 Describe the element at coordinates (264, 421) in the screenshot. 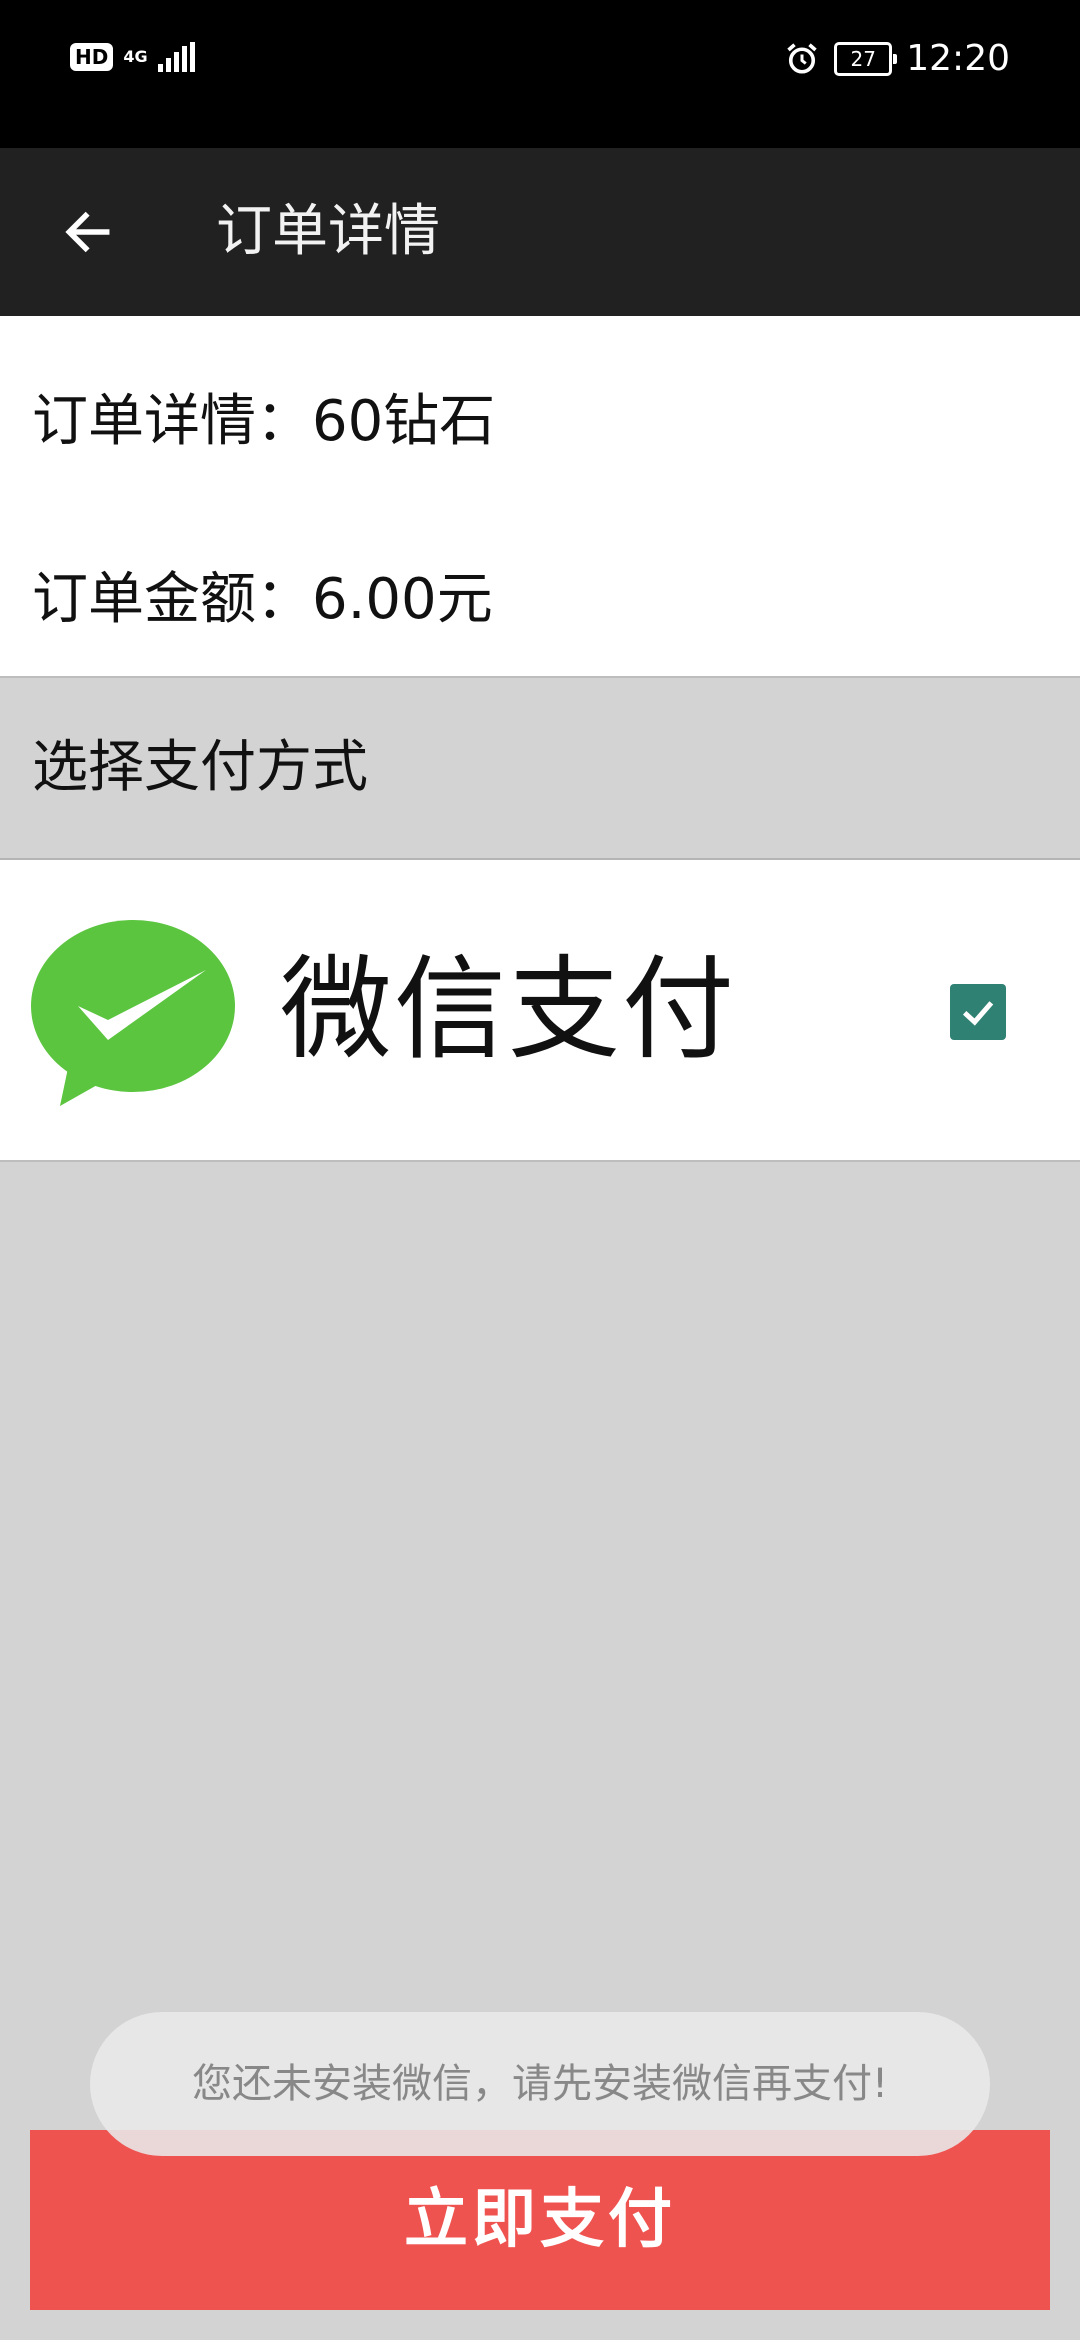

I see `order-details-text: 订单详情：60钻石` at that location.